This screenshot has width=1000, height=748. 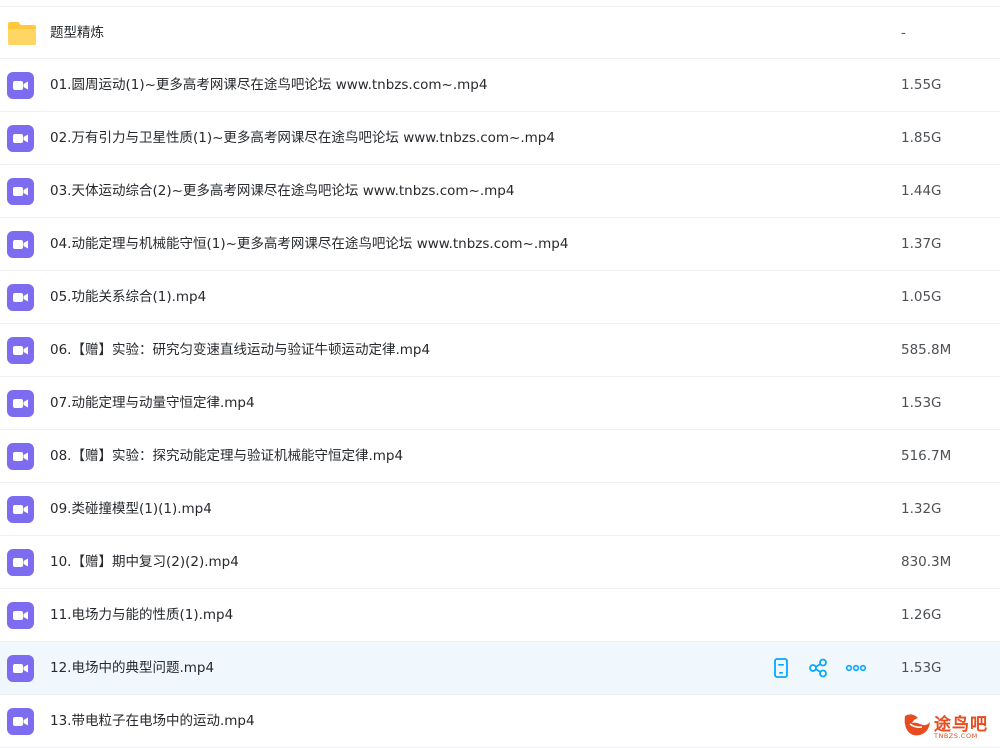 I want to click on list-item: 09.类碰撞模型(1)(1).mp4 1.32G, so click(x=500, y=509).